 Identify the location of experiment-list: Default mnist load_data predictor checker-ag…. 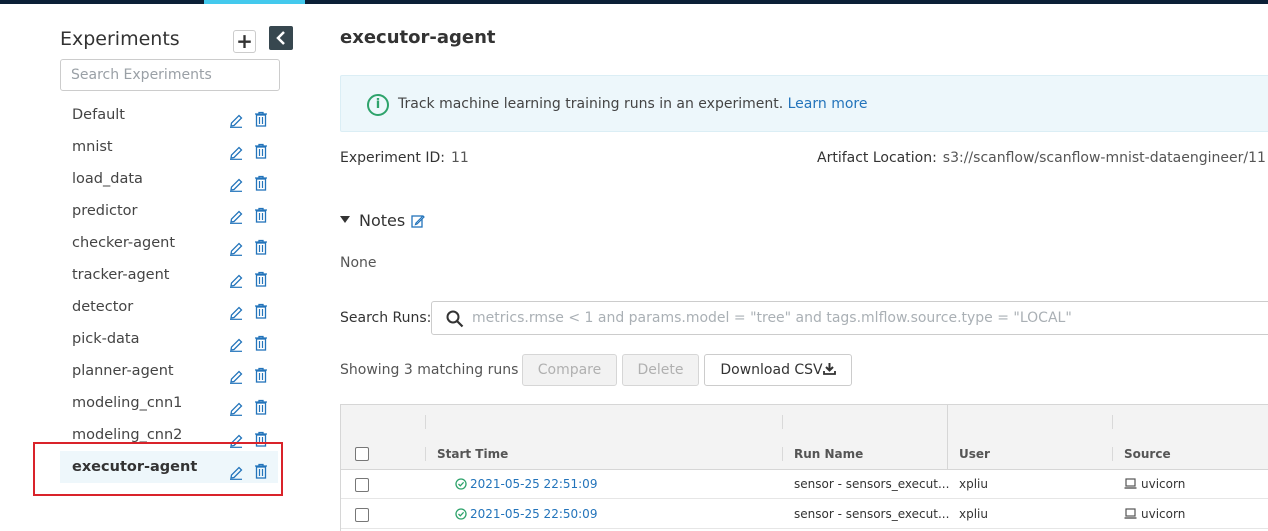
(169, 291).